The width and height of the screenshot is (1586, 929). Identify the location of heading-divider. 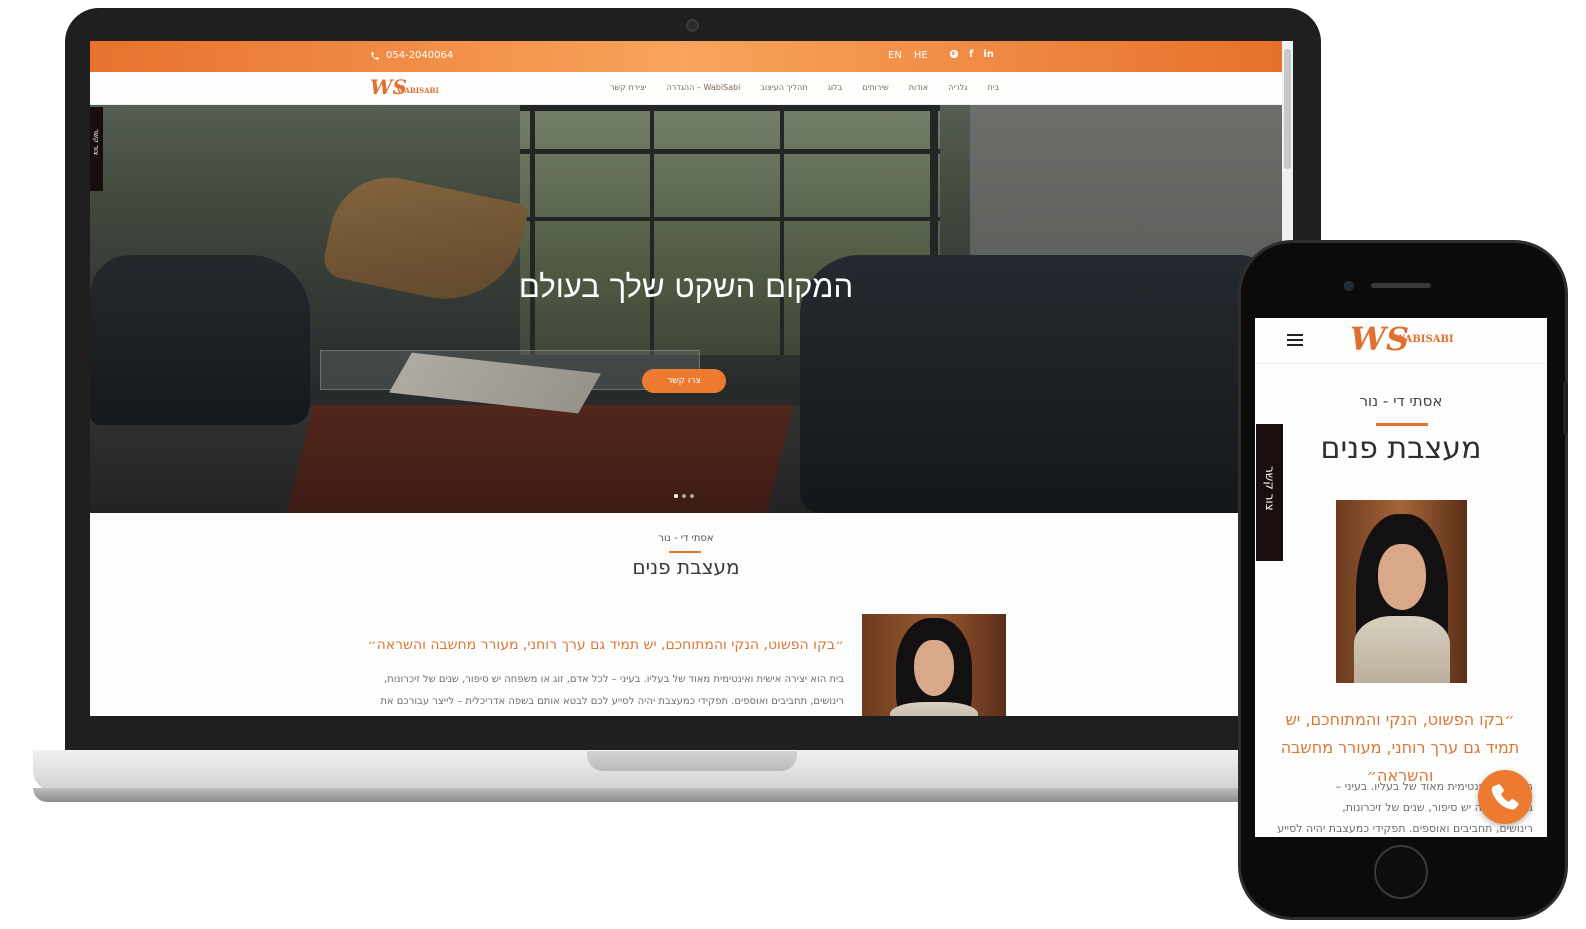
(685, 552).